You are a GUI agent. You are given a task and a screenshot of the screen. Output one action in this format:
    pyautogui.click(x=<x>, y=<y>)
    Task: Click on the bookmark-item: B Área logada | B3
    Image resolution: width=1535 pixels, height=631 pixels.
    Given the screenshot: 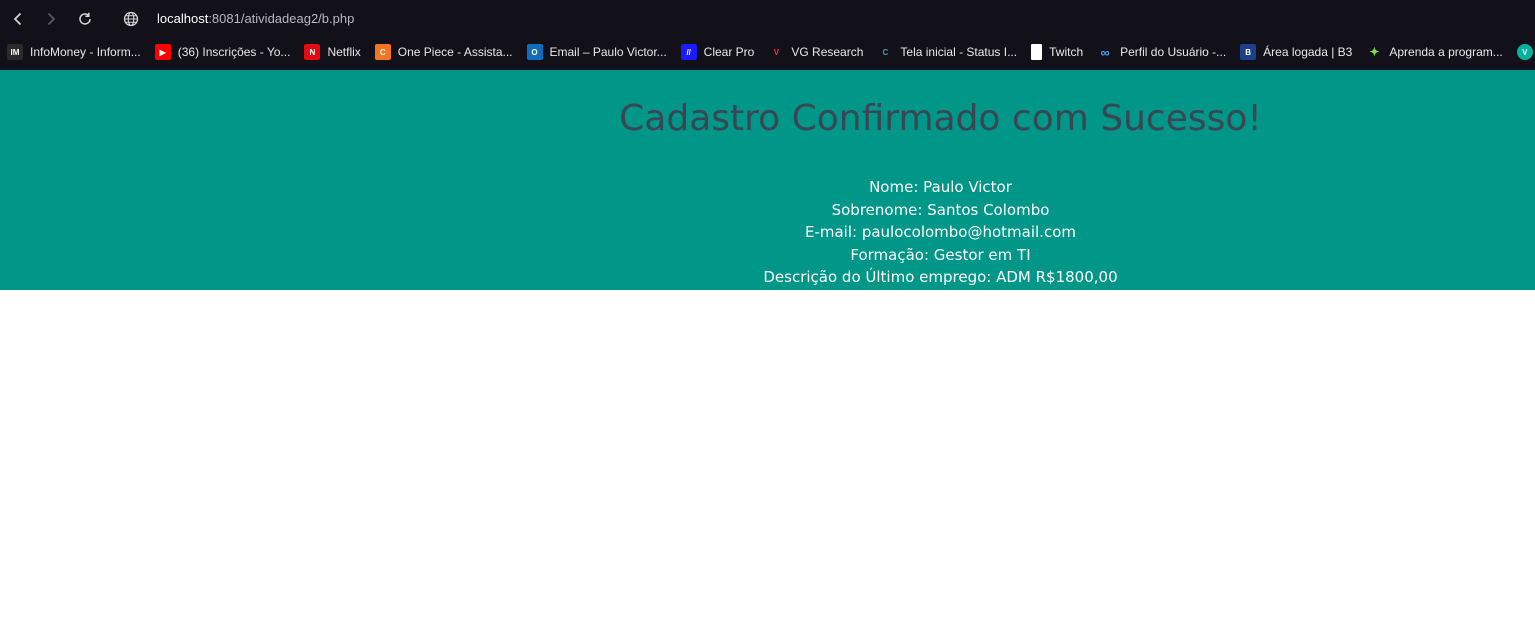 What is the action you would take?
    pyautogui.click(x=1296, y=52)
    